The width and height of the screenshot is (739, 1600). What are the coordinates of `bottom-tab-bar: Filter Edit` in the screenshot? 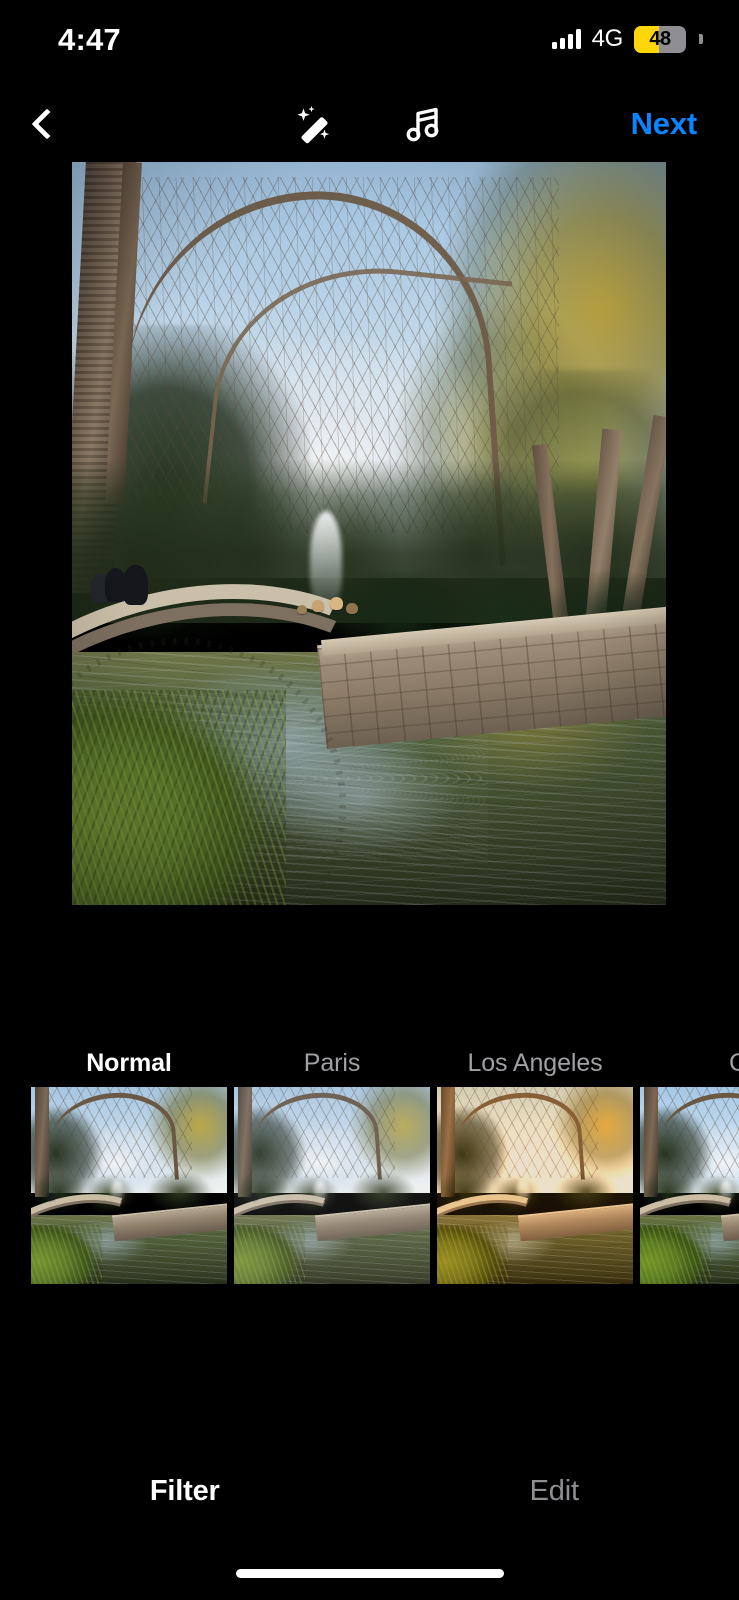 It's located at (369, 1491).